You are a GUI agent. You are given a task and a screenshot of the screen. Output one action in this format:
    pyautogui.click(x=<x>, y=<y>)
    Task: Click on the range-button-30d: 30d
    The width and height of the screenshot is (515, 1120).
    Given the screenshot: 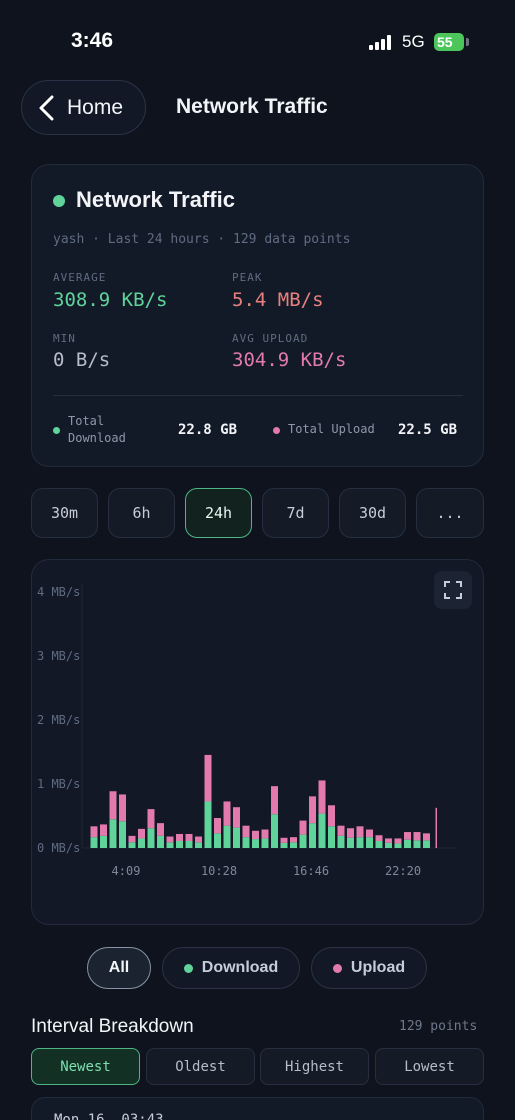 What is the action you would take?
    pyautogui.click(x=372, y=513)
    